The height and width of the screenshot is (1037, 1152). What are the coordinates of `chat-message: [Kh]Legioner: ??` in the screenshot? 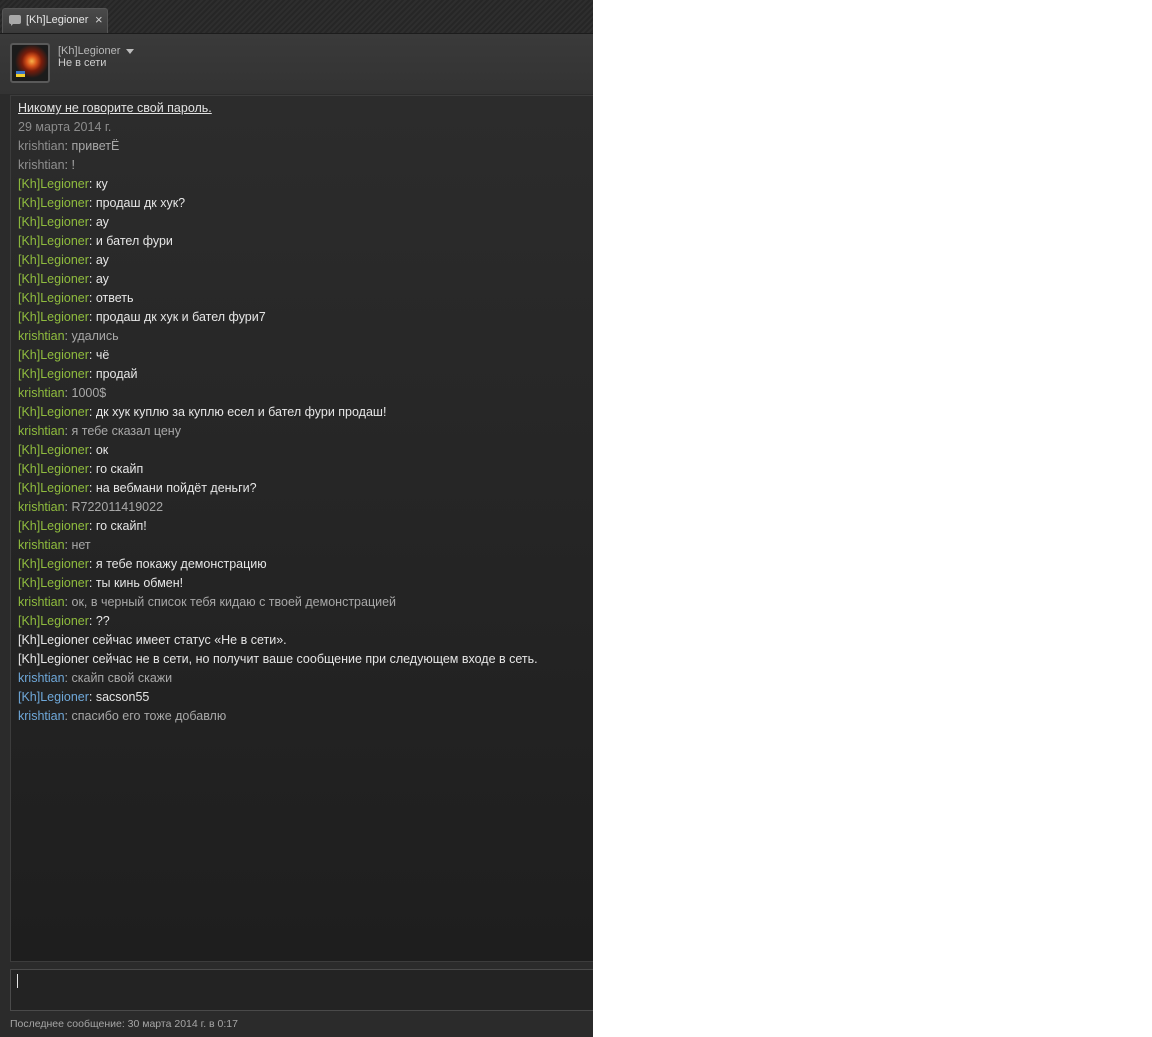 It's located at (64, 621).